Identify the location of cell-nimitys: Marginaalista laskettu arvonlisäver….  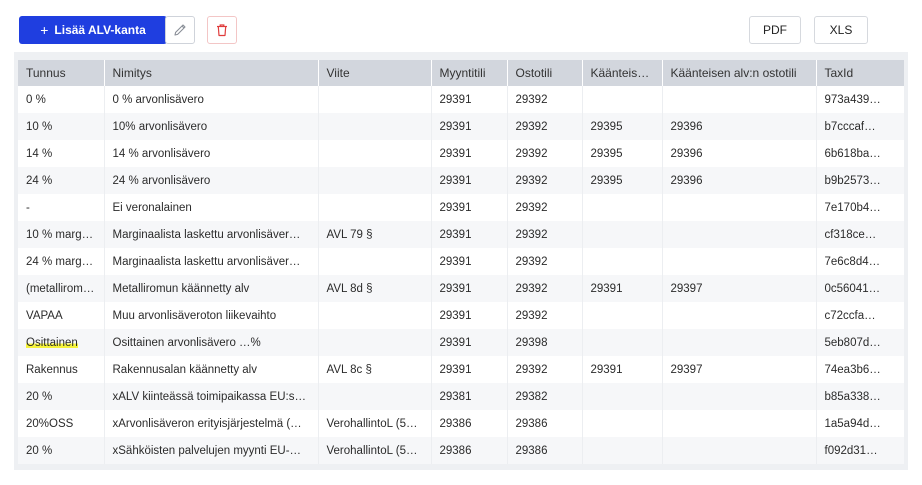
(210, 261).